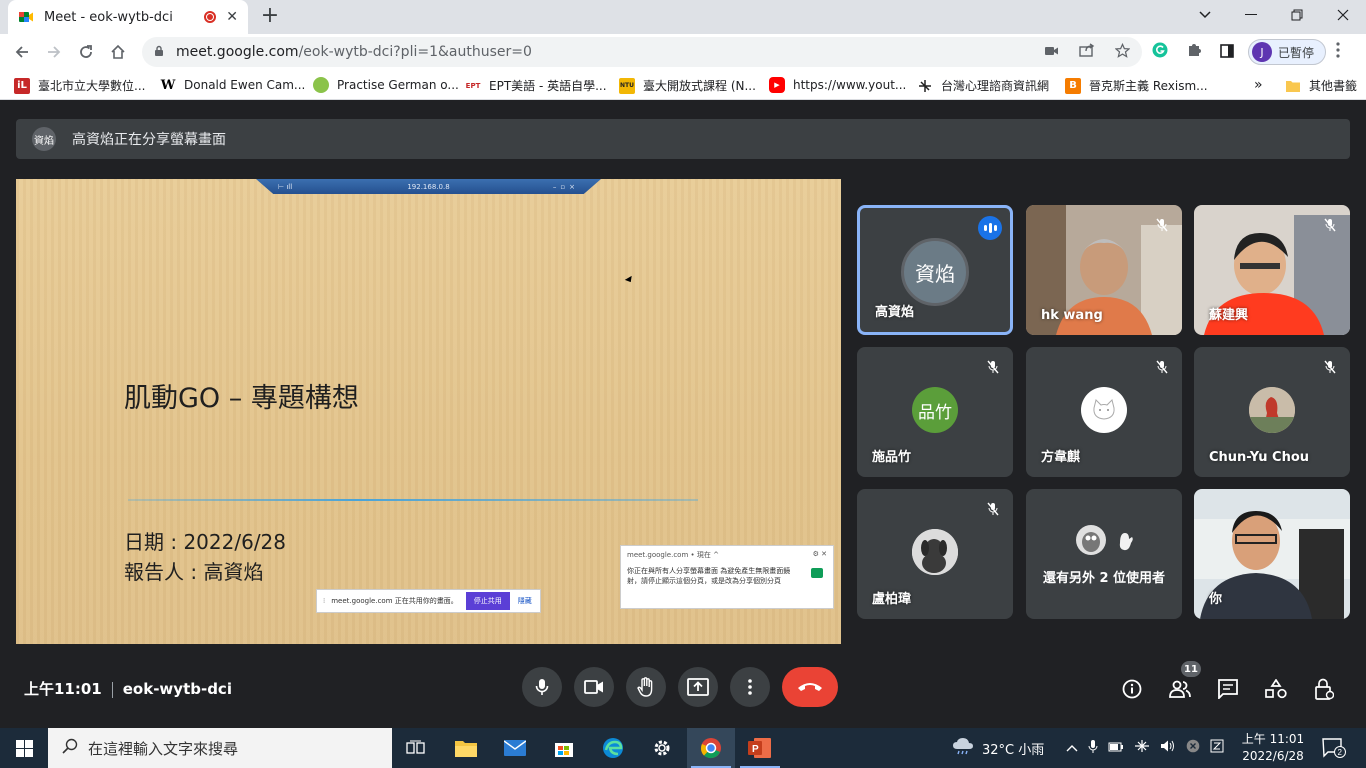  Describe the element at coordinates (1343, 15) in the screenshot. I see `close-window-button` at that location.